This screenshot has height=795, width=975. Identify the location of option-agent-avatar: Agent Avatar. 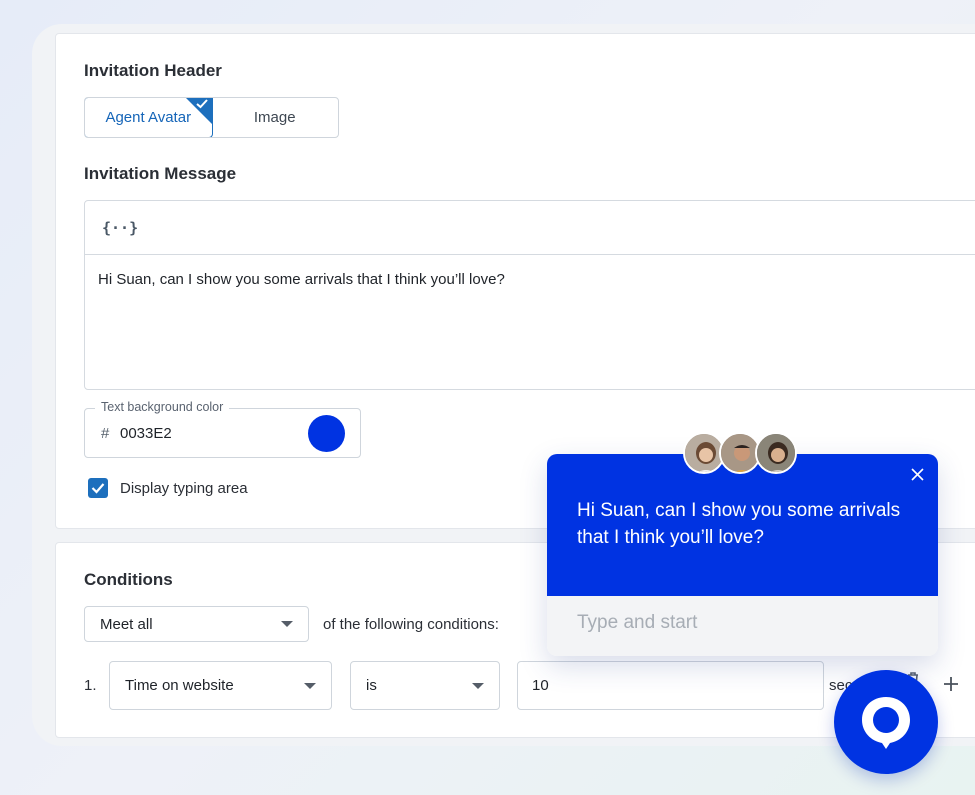
(149, 117).